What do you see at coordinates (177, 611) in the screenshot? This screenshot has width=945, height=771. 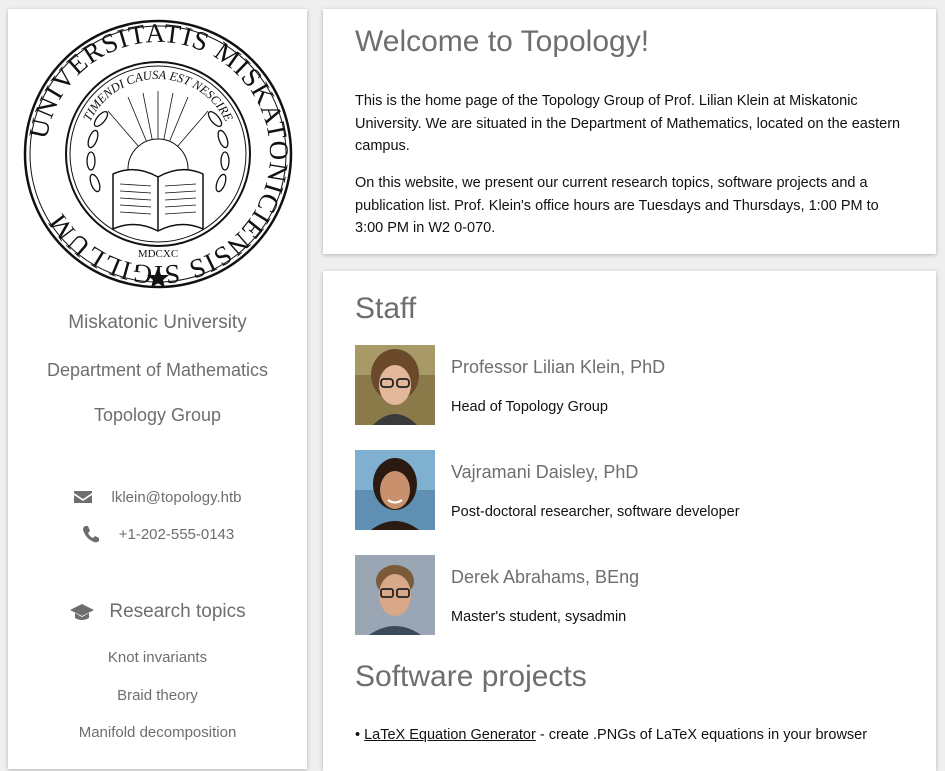 I see `research-topics-label: Research topics` at bounding box center [177, 611].